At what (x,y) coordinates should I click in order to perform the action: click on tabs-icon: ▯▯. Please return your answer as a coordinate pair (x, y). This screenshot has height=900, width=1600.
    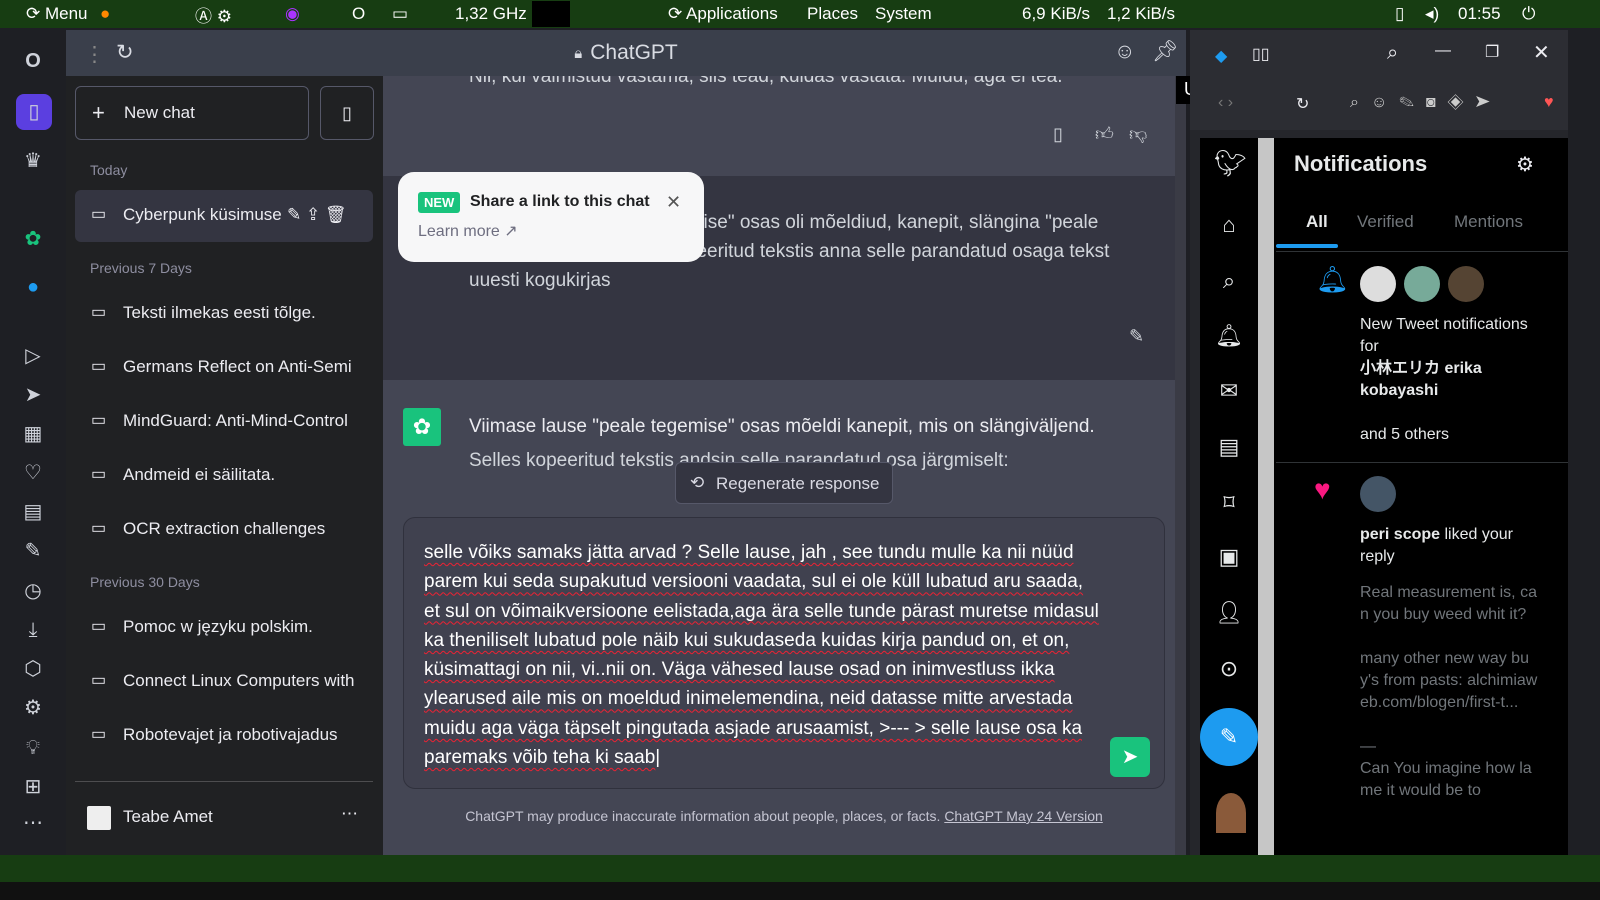
    Looking at the image, I should click on (1261, 54).